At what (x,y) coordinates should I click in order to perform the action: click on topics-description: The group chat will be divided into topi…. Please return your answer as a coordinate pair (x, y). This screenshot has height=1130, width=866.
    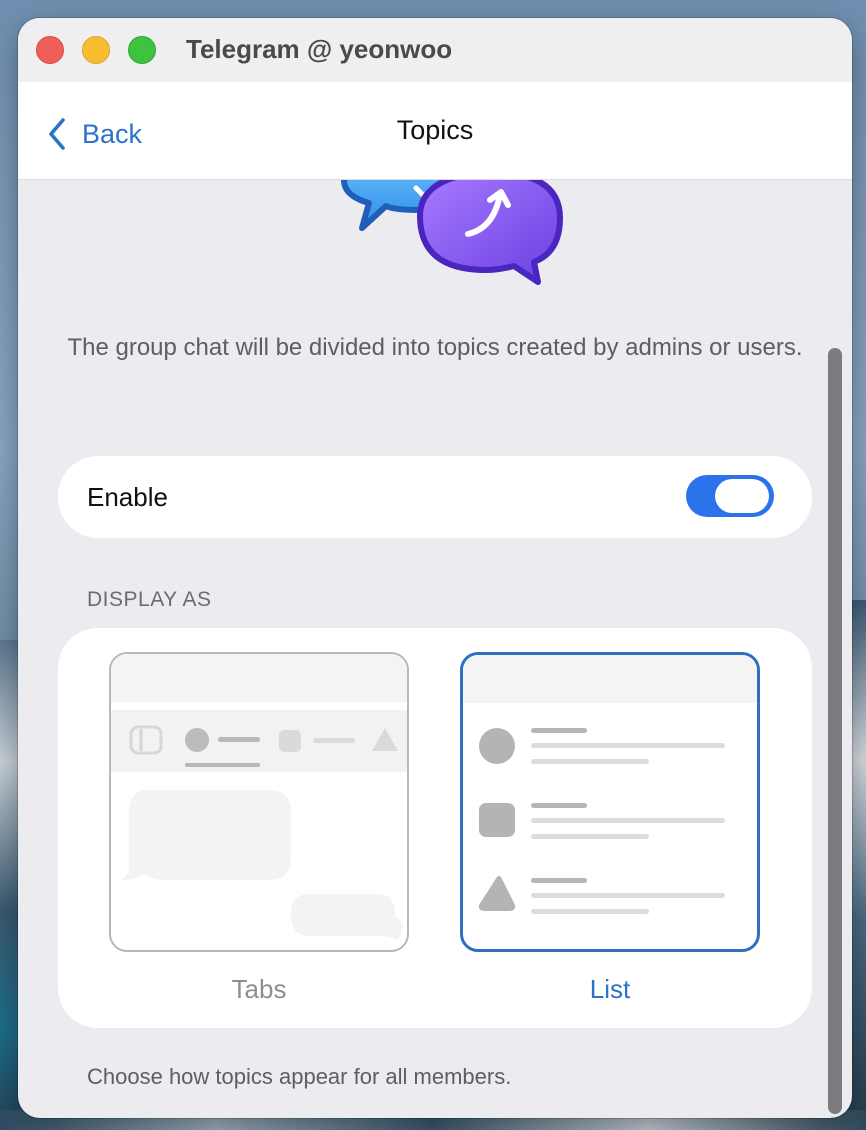
    Looking at the image, I should click on (435, 347).